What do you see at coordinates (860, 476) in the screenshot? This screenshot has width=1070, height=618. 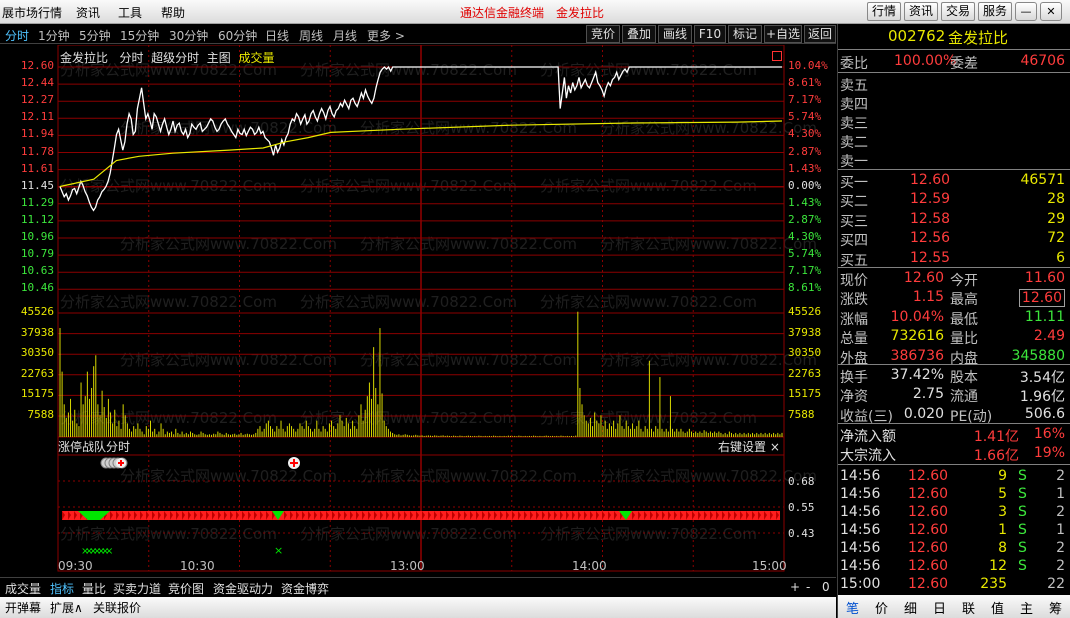 I see `tick-time: 14:56` at bounding box center [860, 476].